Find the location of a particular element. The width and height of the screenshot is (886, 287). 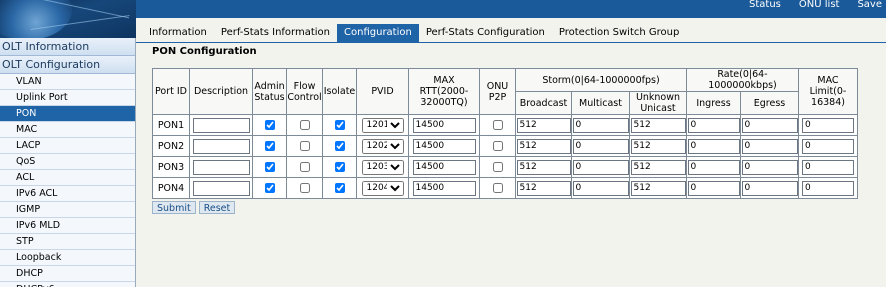

sidebar-item-dhcp: DHCP is located at coordinates (67, 274).